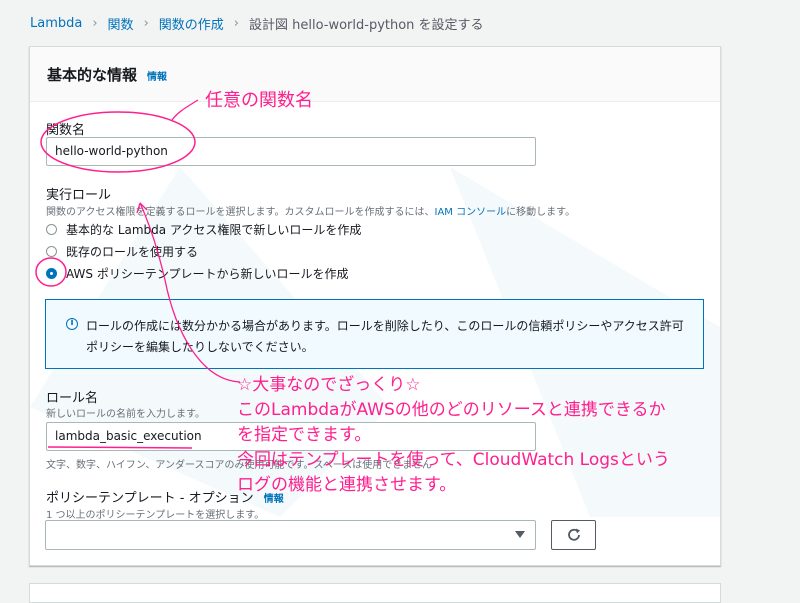  What do you see at coordinates (239, 465) in the screenshot?
I see `role-name-hint: 文字、数字、ハイフン、アンダースコアのみ使用可能です。スペースは使用できません` at bounding box center [239, 465].